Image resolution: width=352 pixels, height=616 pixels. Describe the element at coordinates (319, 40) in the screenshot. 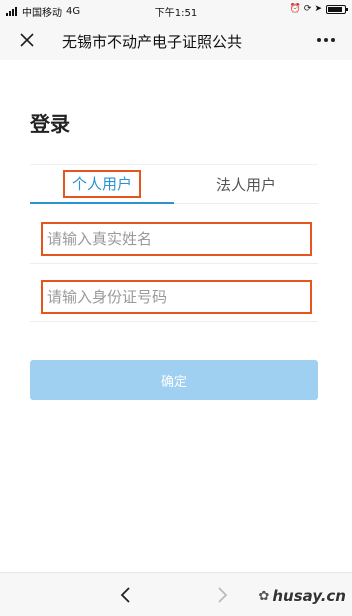

I see `more-dots-icon` at that location.